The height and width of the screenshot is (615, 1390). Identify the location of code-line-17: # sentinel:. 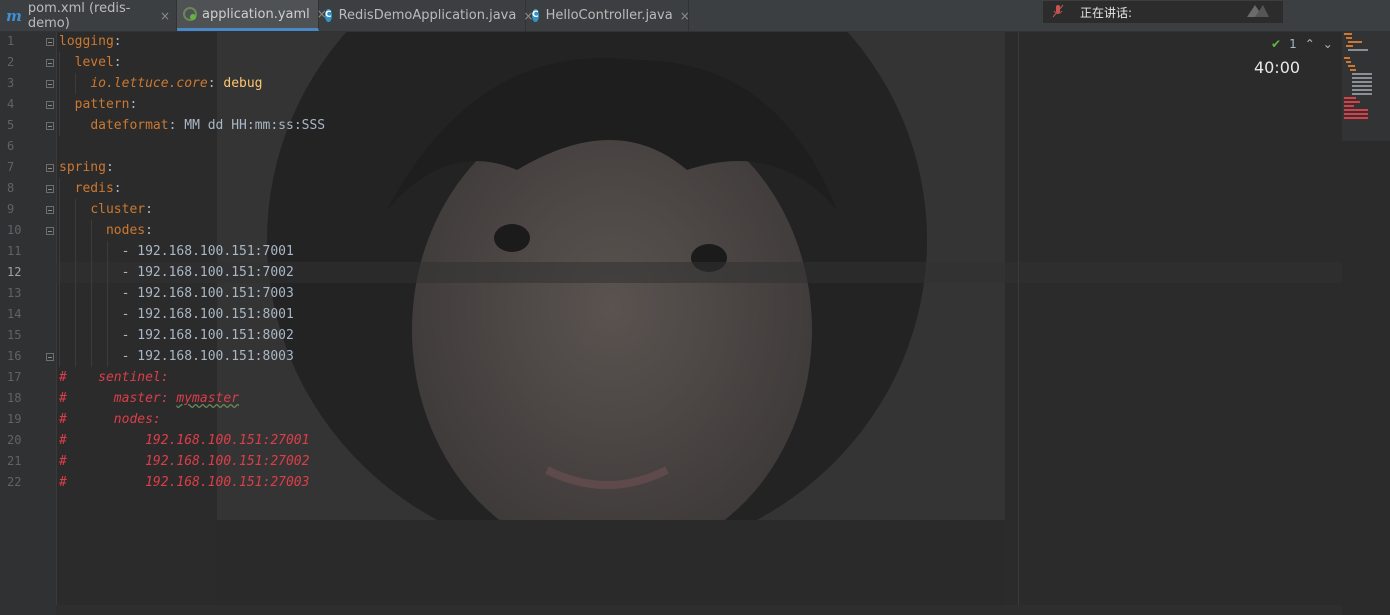
(114, 377).